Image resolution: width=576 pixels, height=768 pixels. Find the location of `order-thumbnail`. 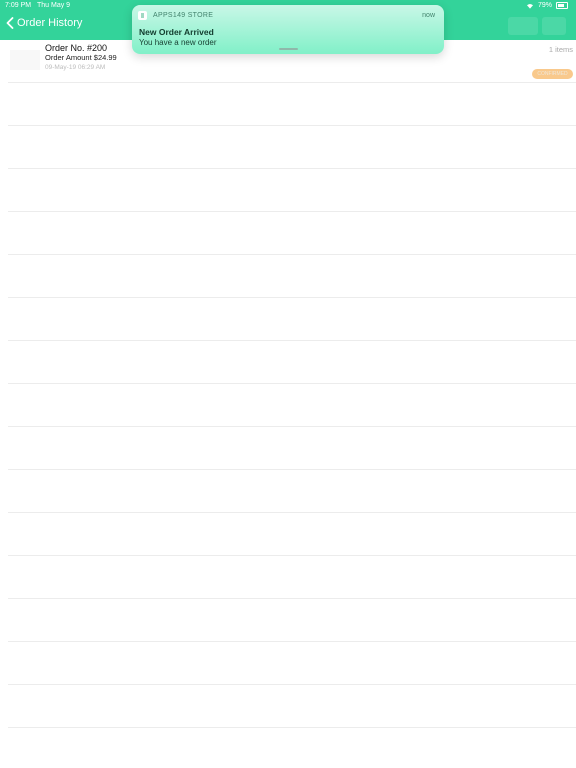

order-thumbnail is located at coordinates (25, 60).